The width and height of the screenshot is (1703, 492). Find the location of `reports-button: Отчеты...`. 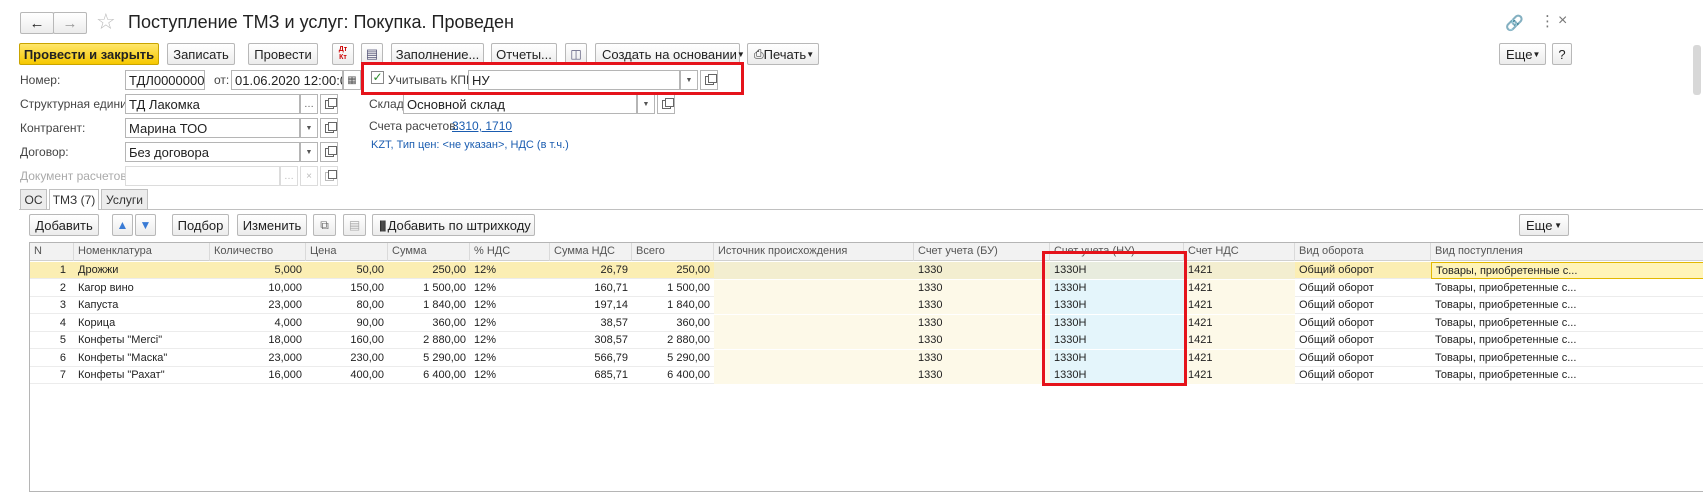

reports-button: Отчеты... is located at coordinates (524, 54).